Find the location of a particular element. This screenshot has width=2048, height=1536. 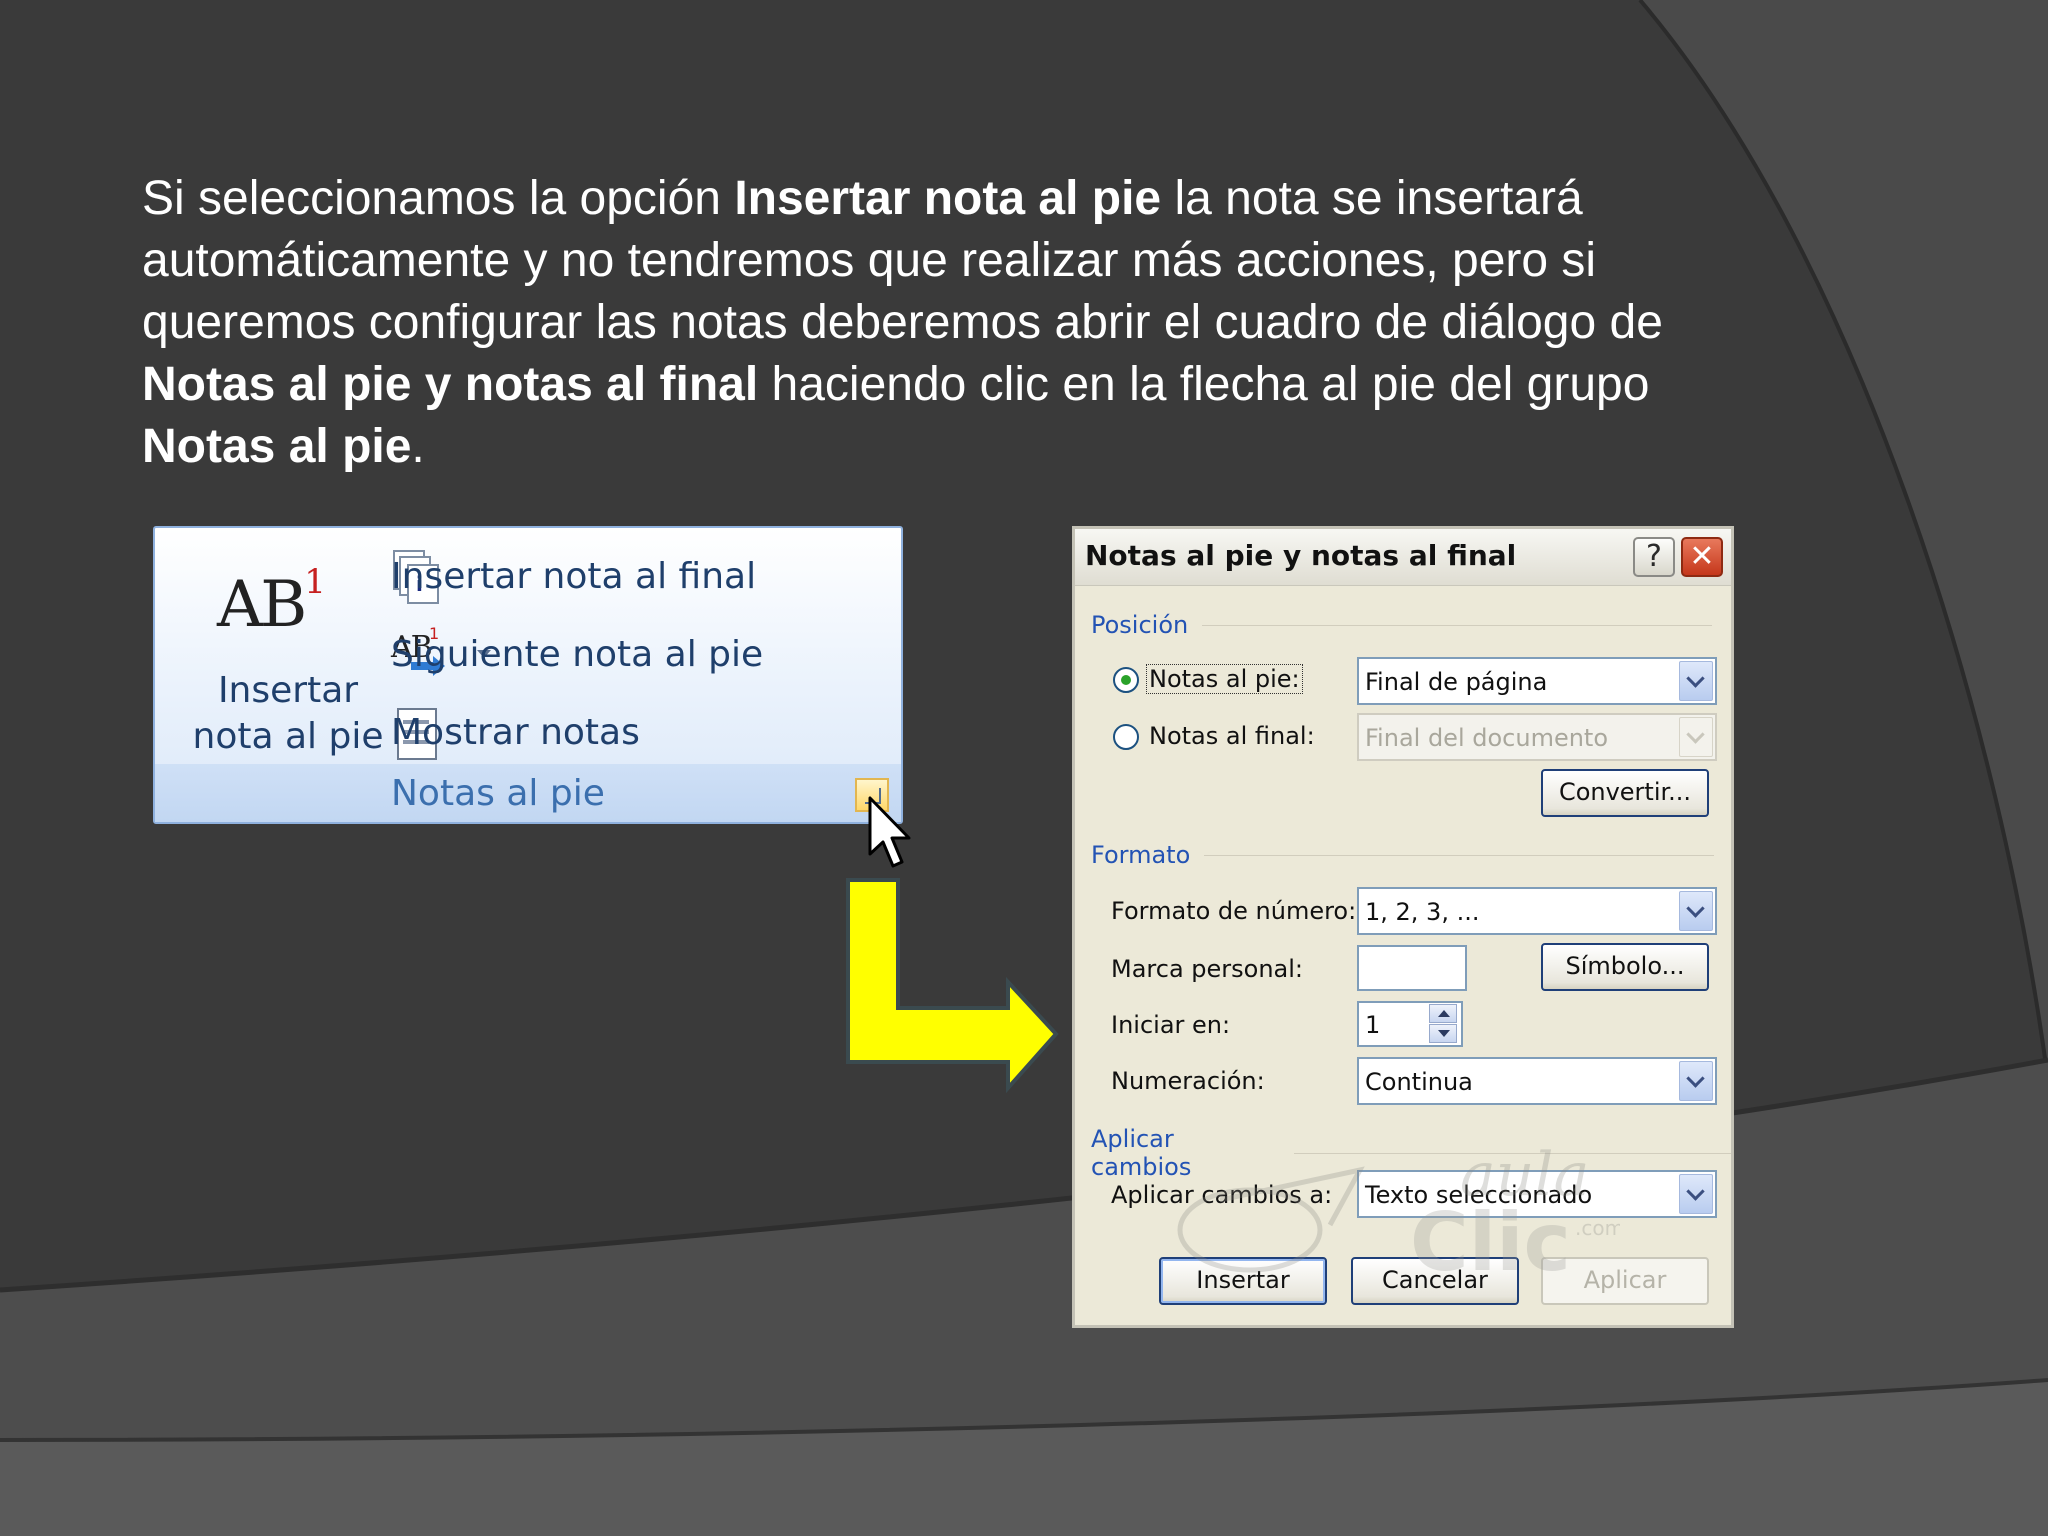

dialog-titlebar: Notas al pie y notas al final ? ✕ is located at coordinates (1403, 557).